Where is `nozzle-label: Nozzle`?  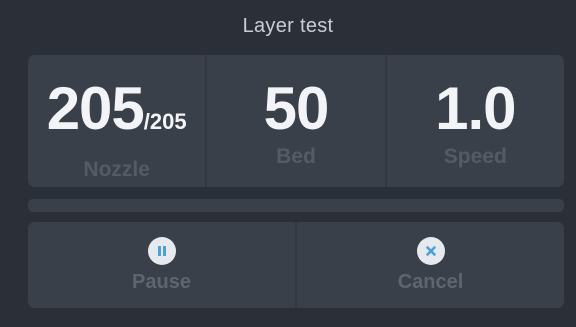
nozzle-label: Nozzle is located at coordinates (116, 169).